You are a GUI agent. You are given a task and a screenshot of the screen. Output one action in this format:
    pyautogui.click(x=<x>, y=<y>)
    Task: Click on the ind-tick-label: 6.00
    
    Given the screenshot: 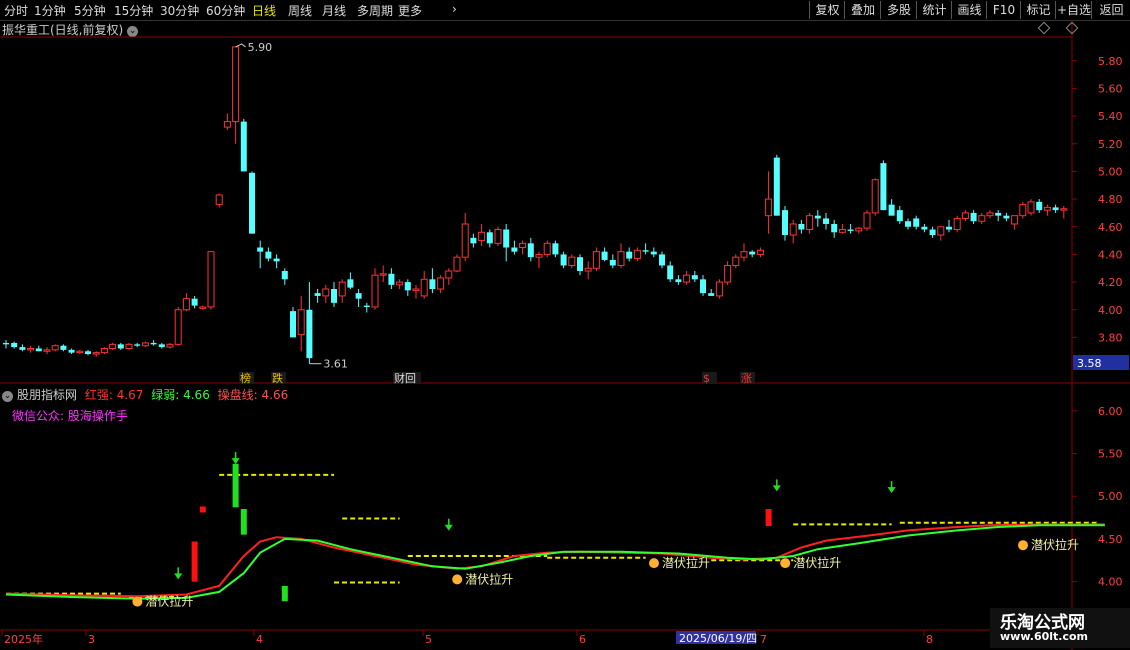 What is the action you would take?
    pyautogui.click(x=1110, y=411)
    